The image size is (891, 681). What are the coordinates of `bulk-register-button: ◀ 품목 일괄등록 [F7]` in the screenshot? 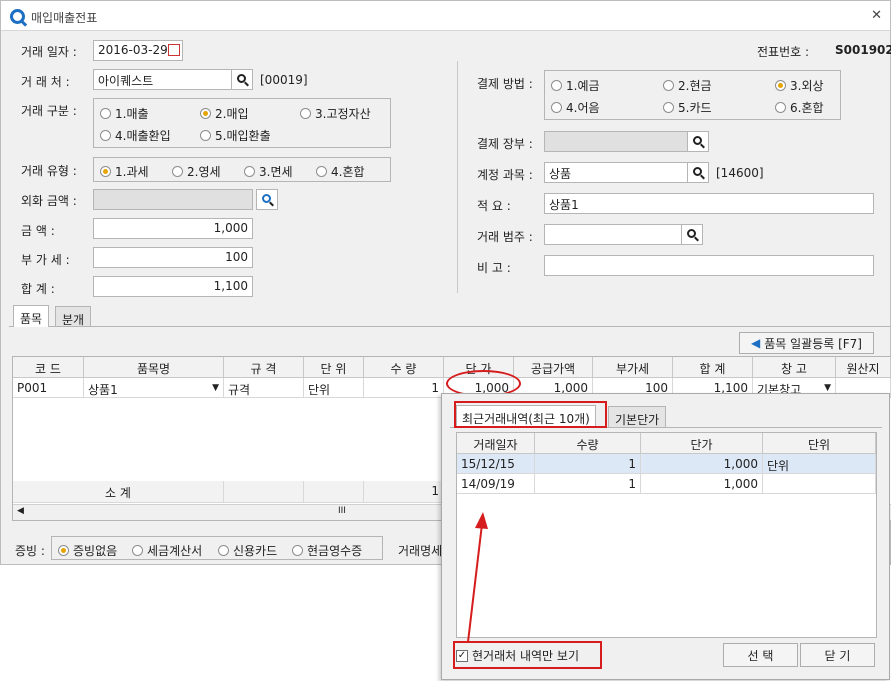 It's located at (806, 343).